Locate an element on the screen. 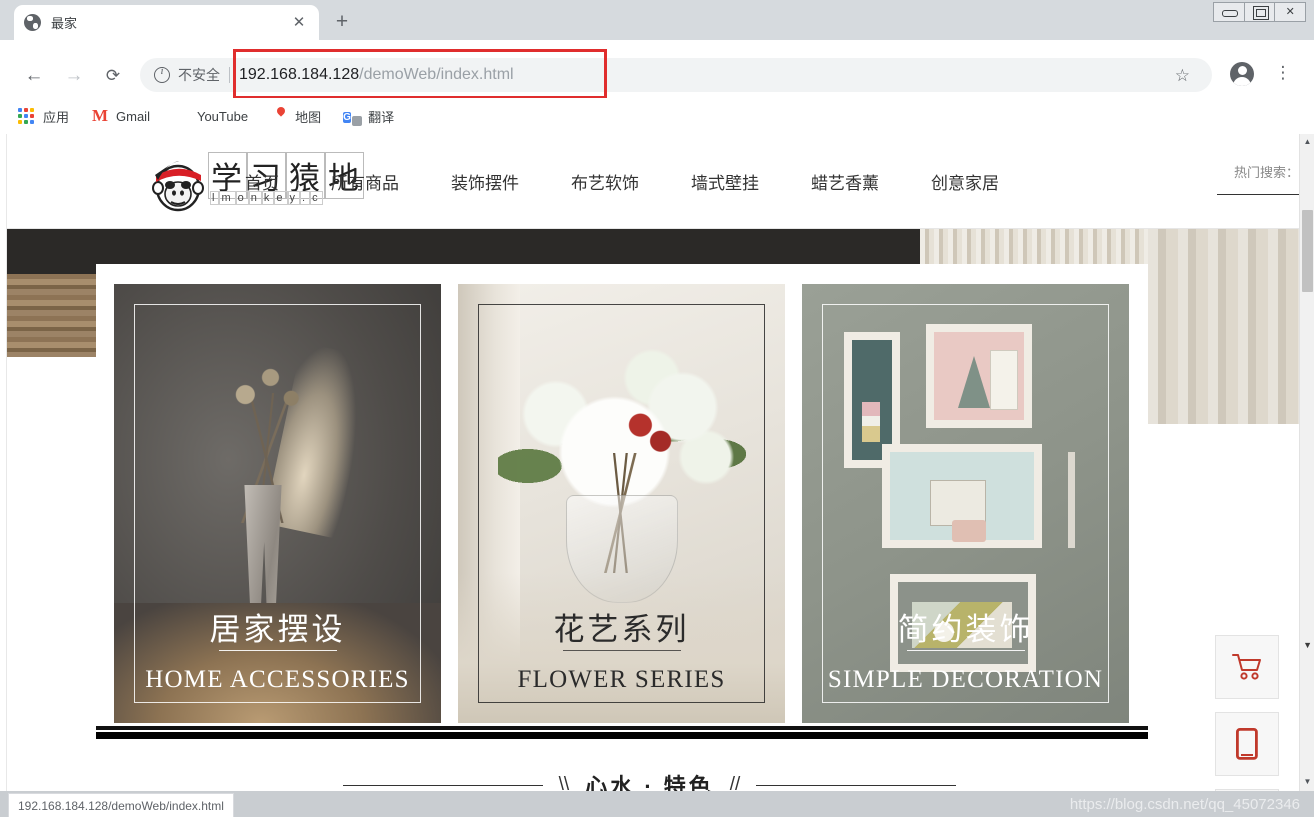  back-button: ← is located at coordinates (34, 76).